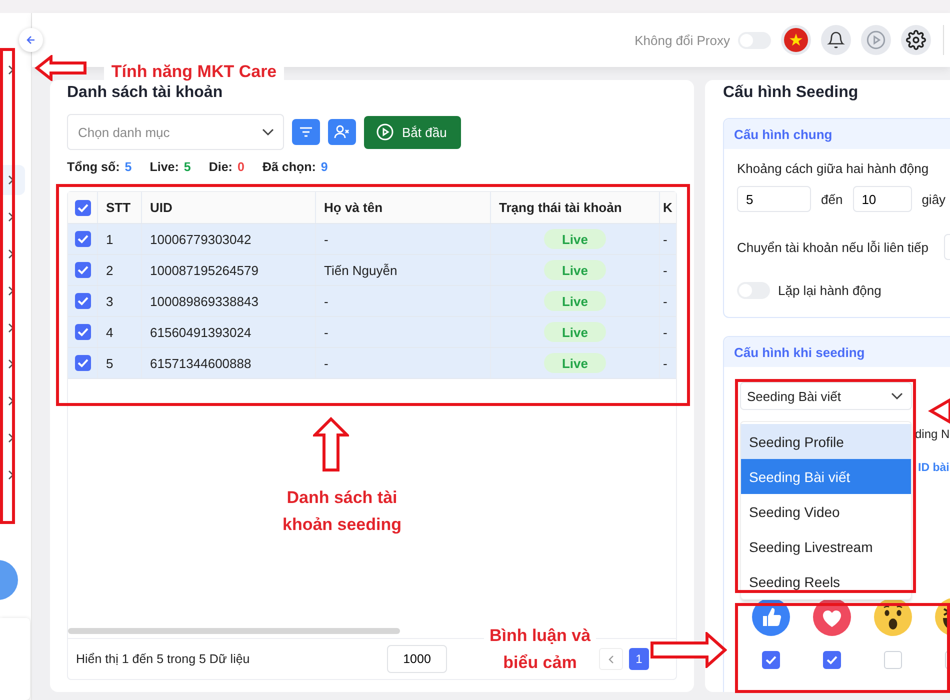 This screenshot has width=950, height=700. Describe the element at coordinates (934, 199) in the screenshot. I see `field-label: giây` at that location.